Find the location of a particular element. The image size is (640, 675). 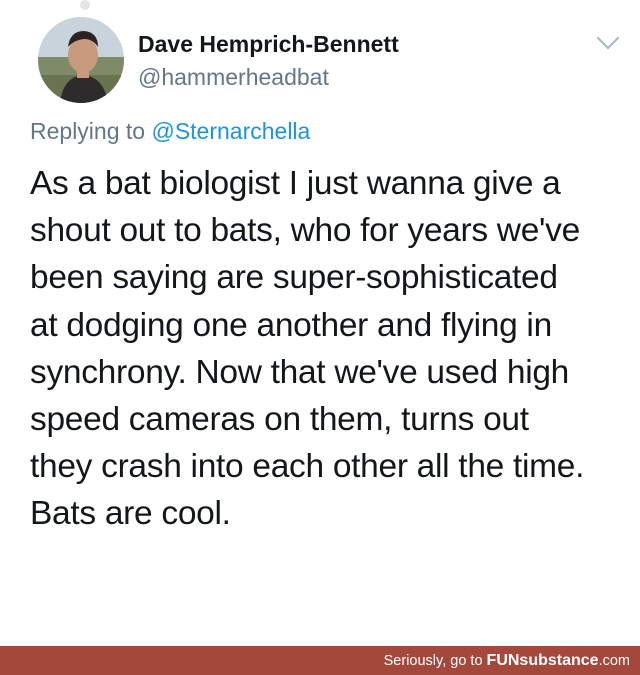

tweet-text-line: at dodging one another and flying in is located at coordinates (291, 325).